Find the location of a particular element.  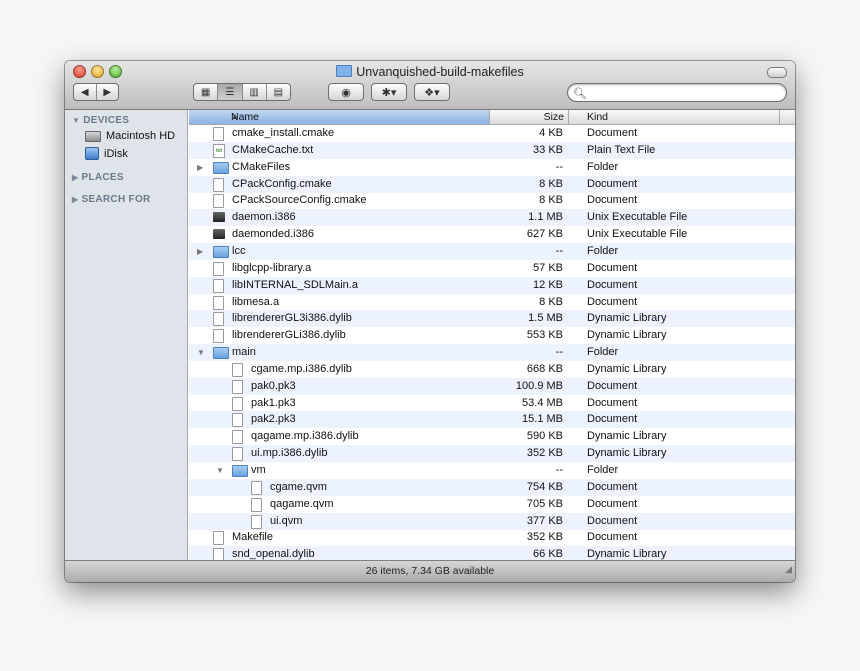

dropbox-icon: ❖▾ is located at coordinates (432, 92).